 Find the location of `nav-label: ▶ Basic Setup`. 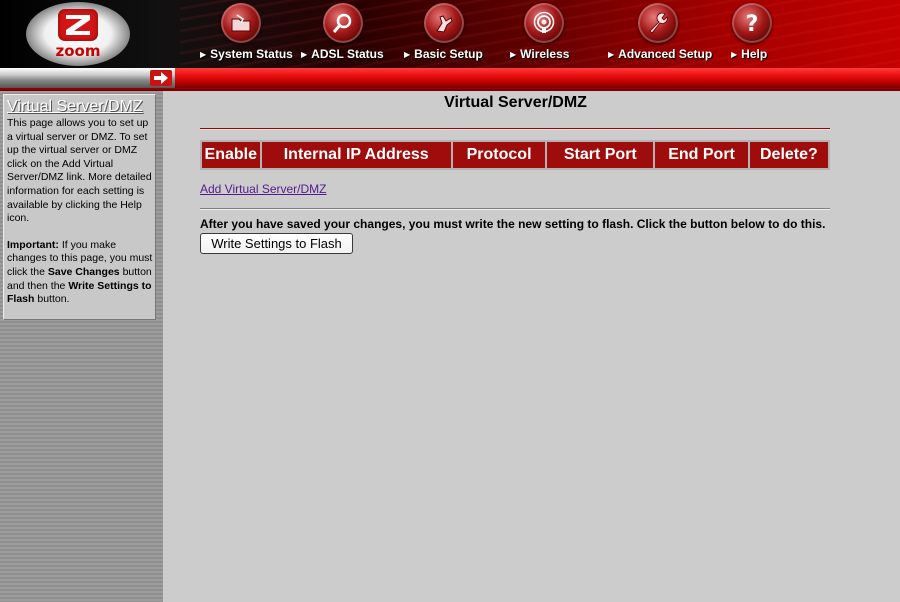

nav-label: ▶ Basic Setup is located at coordinates (443, 54).